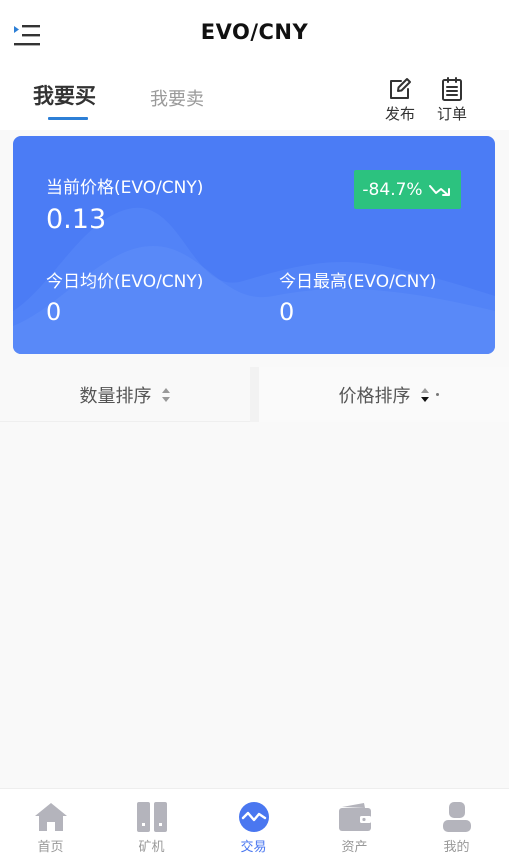 The height and width of the screenshot is (862, 509). I want to click on orders-label: 订单, so click(451, 114).